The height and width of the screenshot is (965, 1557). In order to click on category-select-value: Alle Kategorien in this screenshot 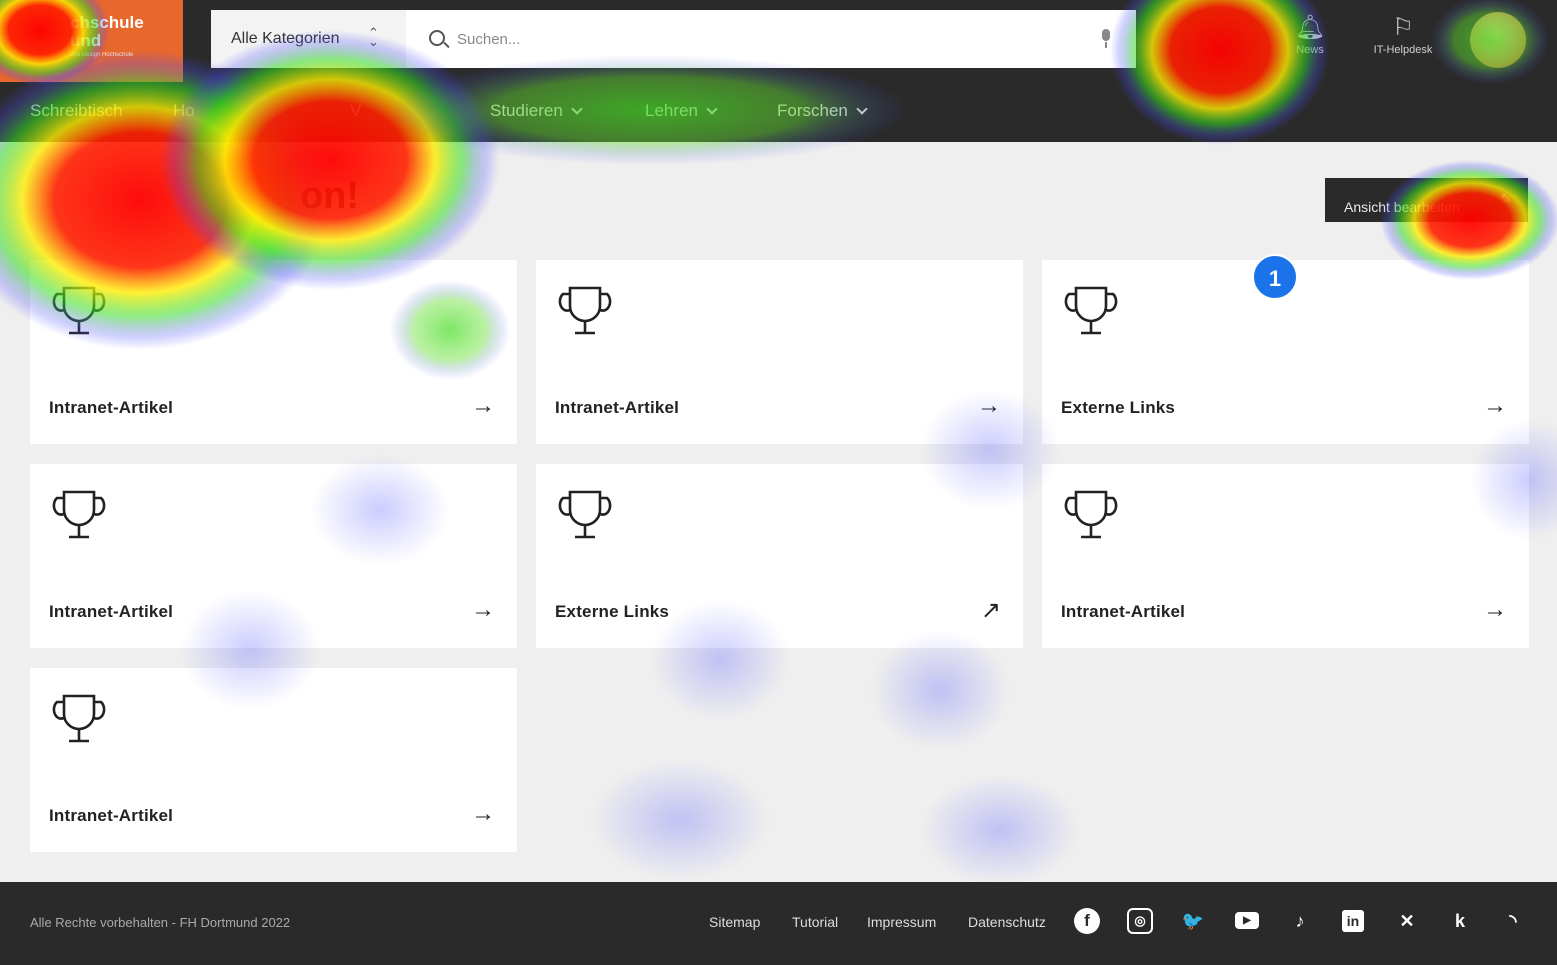, I will do `click(285, 38)`.